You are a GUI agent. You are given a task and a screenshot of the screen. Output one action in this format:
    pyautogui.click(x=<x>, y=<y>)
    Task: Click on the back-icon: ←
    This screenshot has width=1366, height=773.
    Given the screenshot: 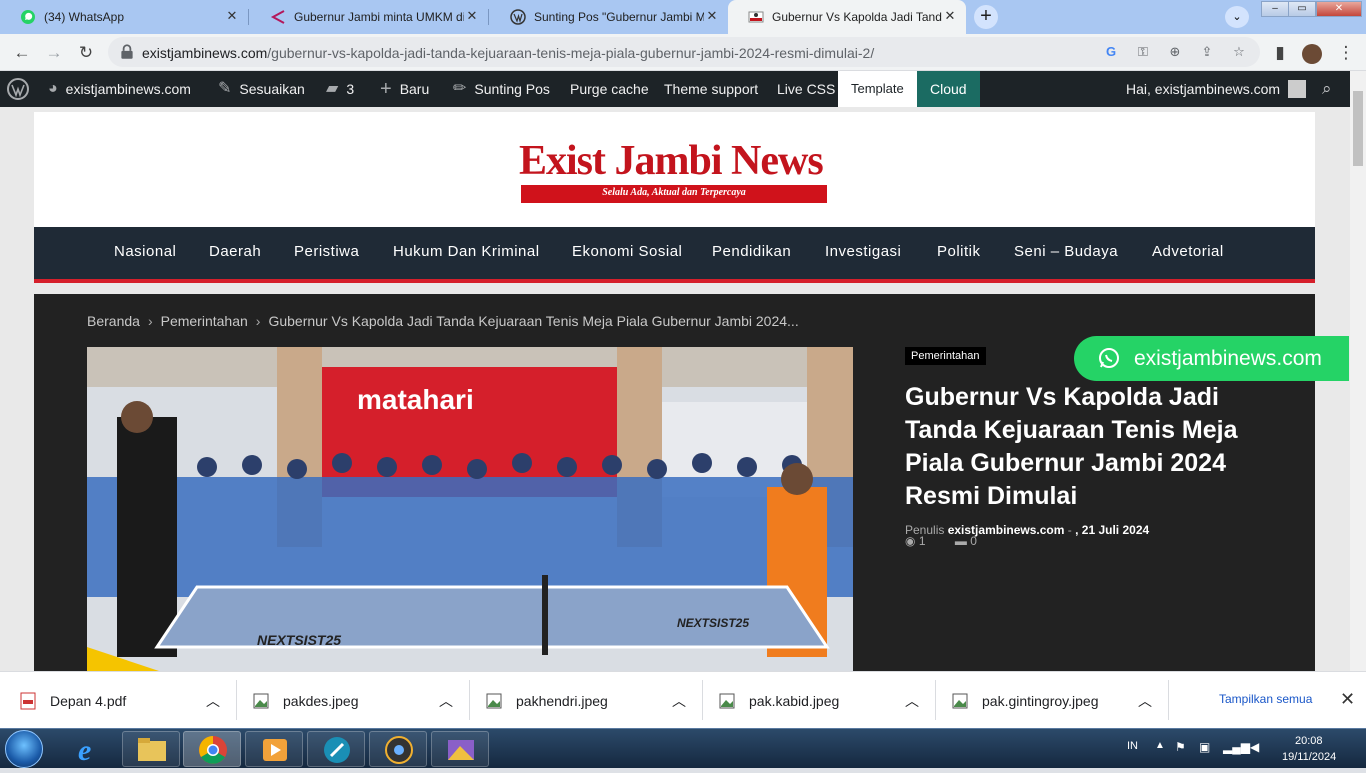 What is the action you would take?
    pyautogui.click(x=22, y=53)
    